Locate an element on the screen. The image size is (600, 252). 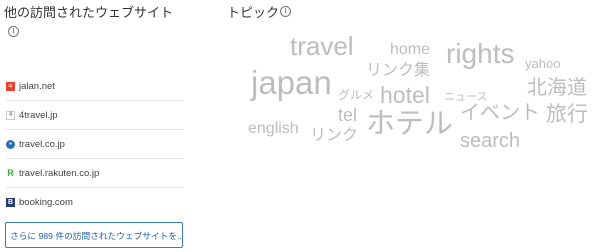
topic-word: グルメ is located at coordinates (356, 95).